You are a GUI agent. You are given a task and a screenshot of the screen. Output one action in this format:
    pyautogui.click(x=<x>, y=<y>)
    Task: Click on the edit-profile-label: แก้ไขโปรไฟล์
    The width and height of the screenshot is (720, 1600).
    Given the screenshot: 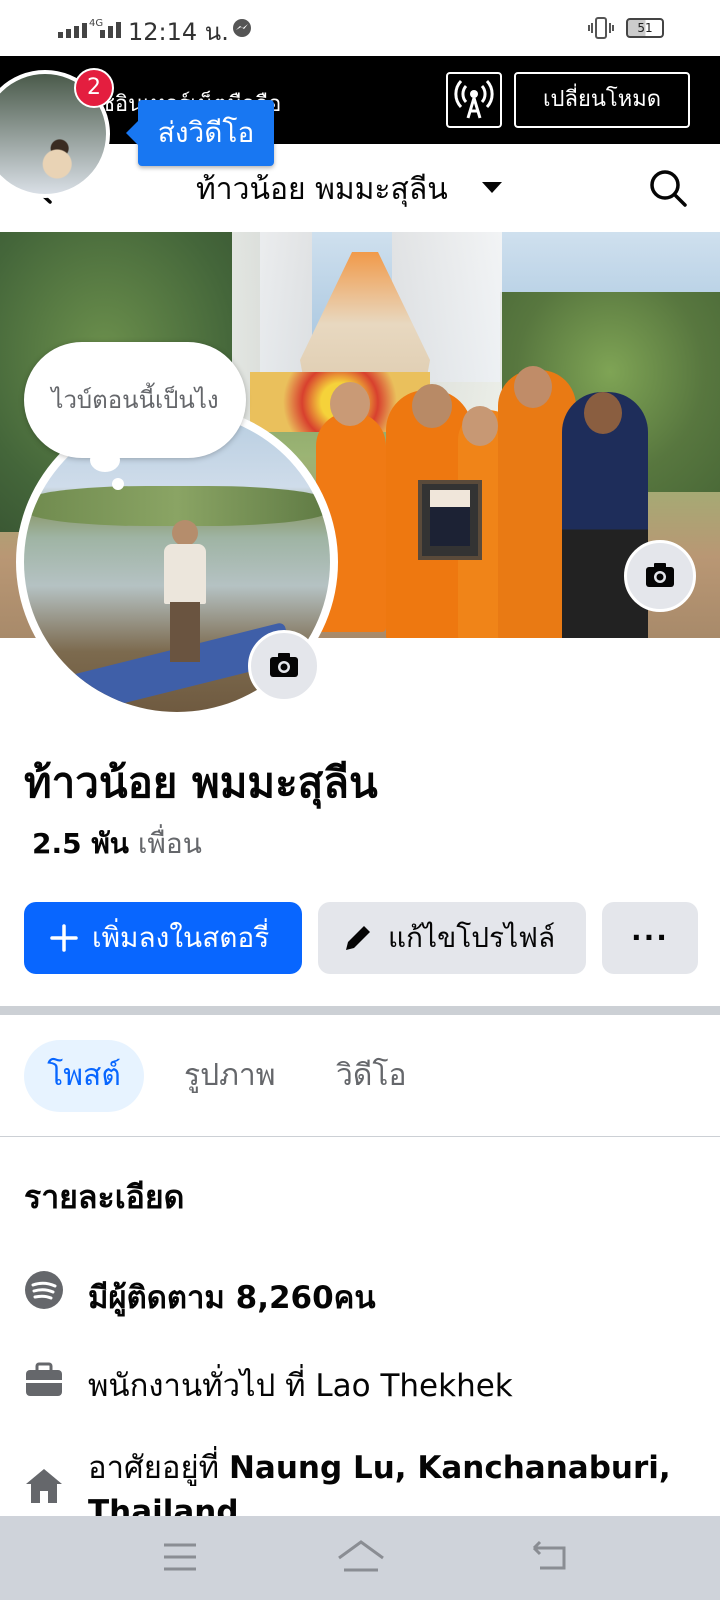 What is the action you would take?
    pyautogui.click(x=472, y=937)
    